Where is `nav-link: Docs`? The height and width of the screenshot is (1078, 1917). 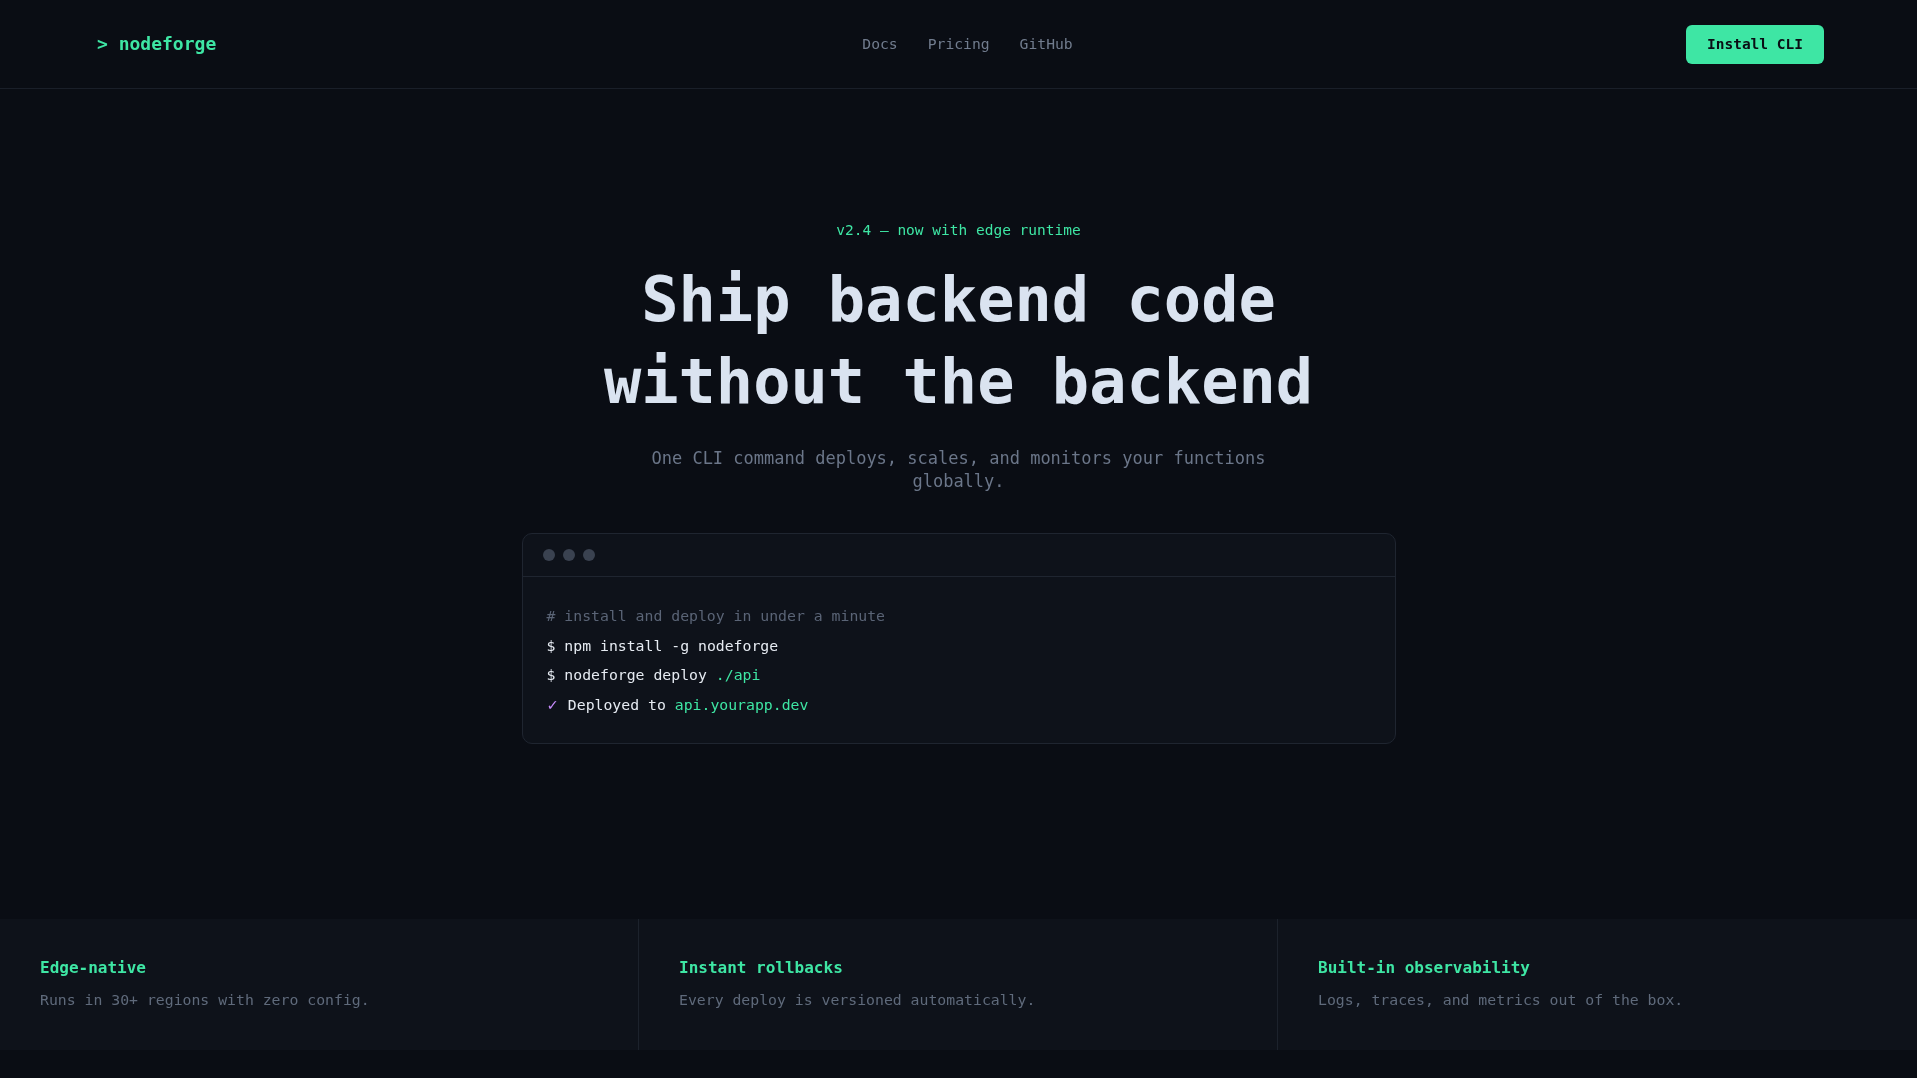
nav-link: Docs is located at coordinates (880, 44).